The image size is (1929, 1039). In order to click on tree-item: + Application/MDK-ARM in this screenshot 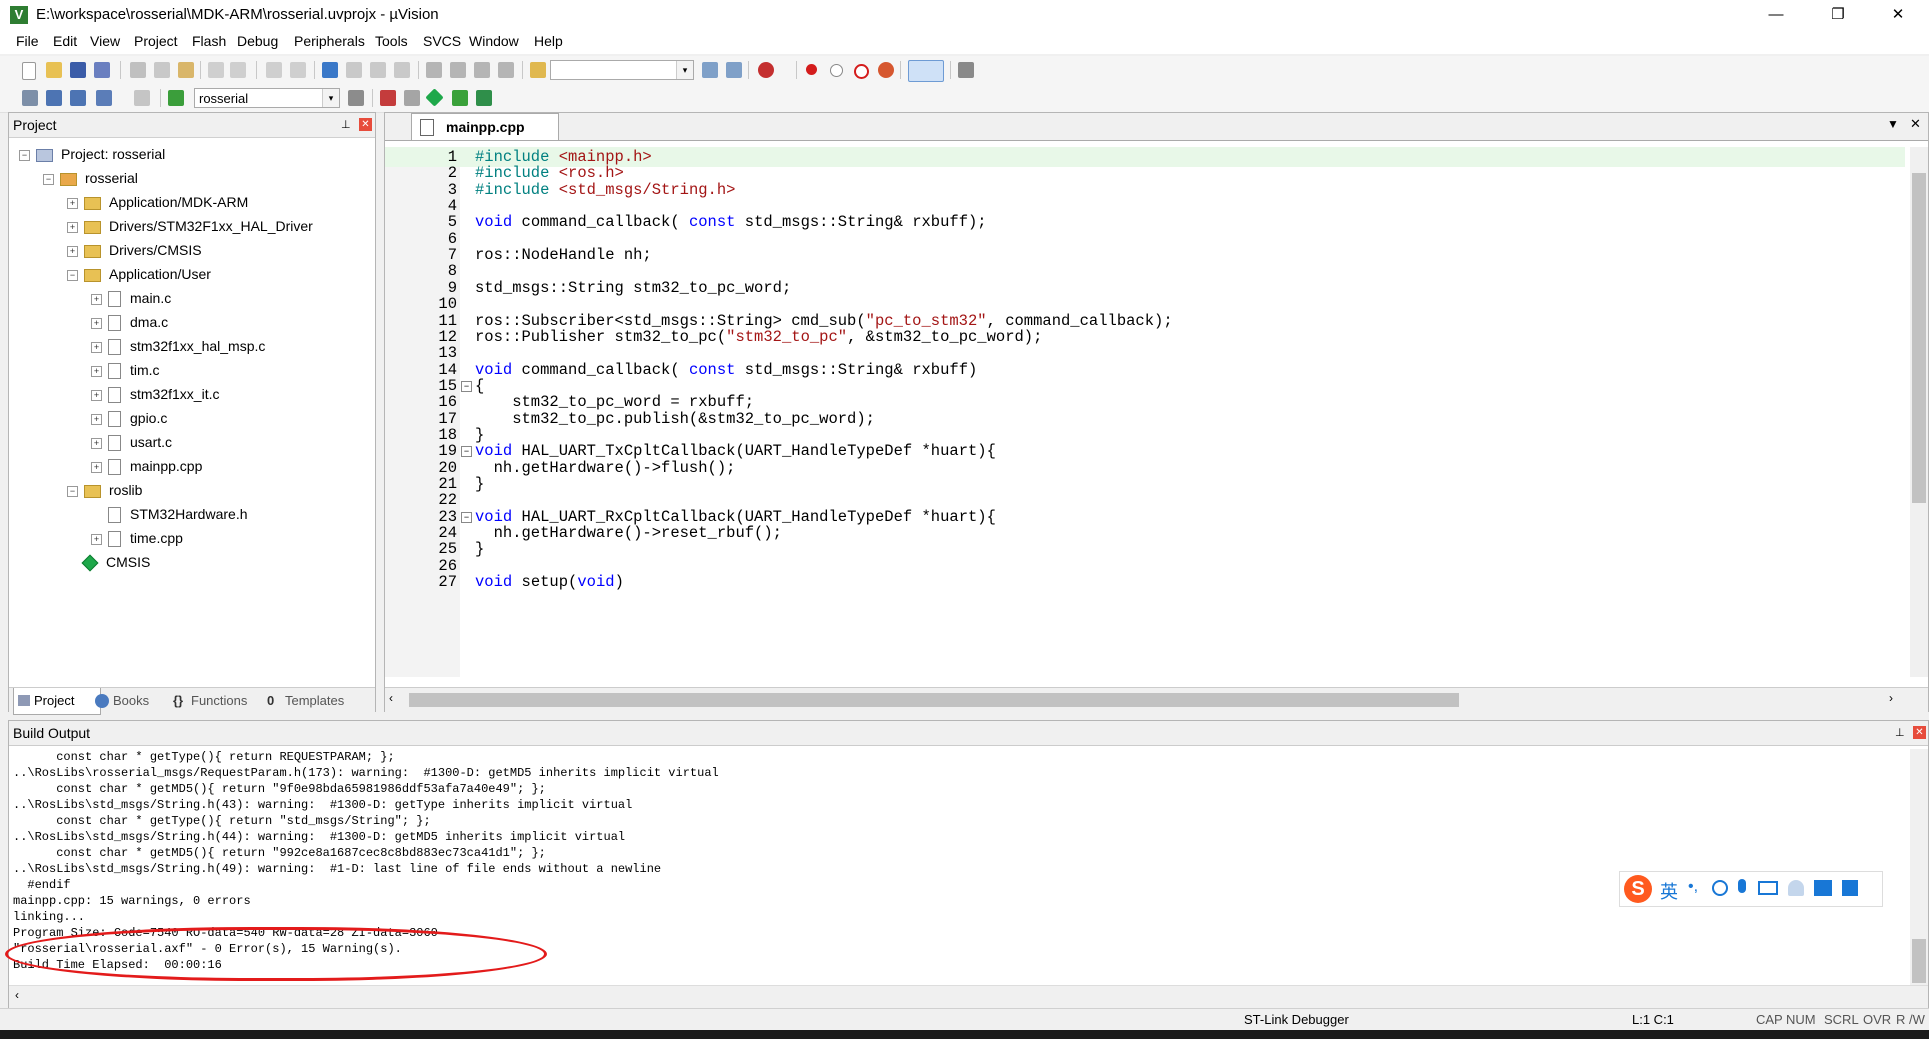, I will do `click(157, 202)`.